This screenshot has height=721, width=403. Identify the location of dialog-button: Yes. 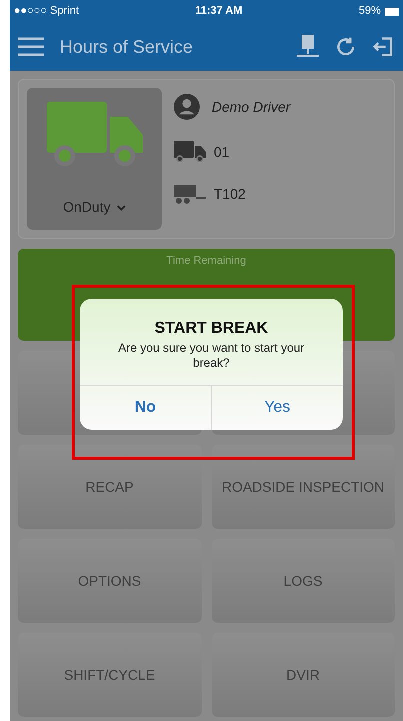
(277, 408).